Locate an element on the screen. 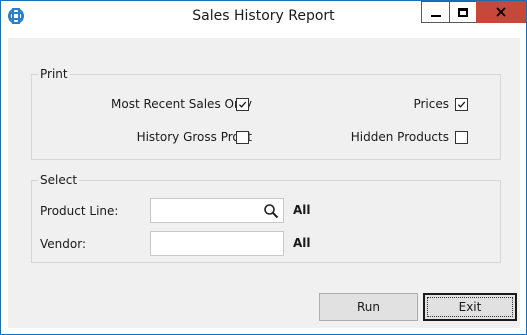 The image size is (527, 335). most-recent-sales-only-checkbox is located at coordinates (242, 104).